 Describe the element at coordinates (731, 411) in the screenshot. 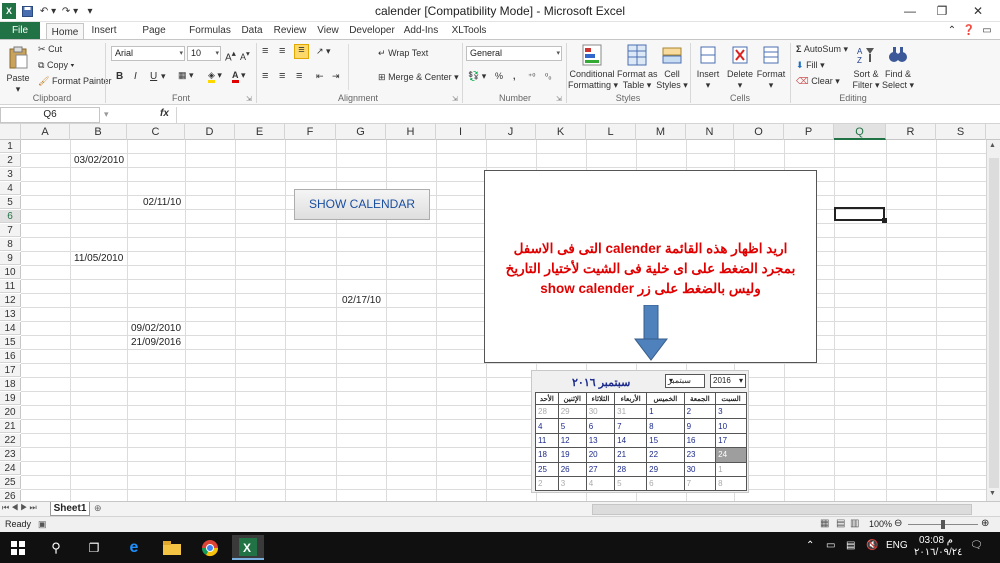

I see `calendar-day: 3` at that location.